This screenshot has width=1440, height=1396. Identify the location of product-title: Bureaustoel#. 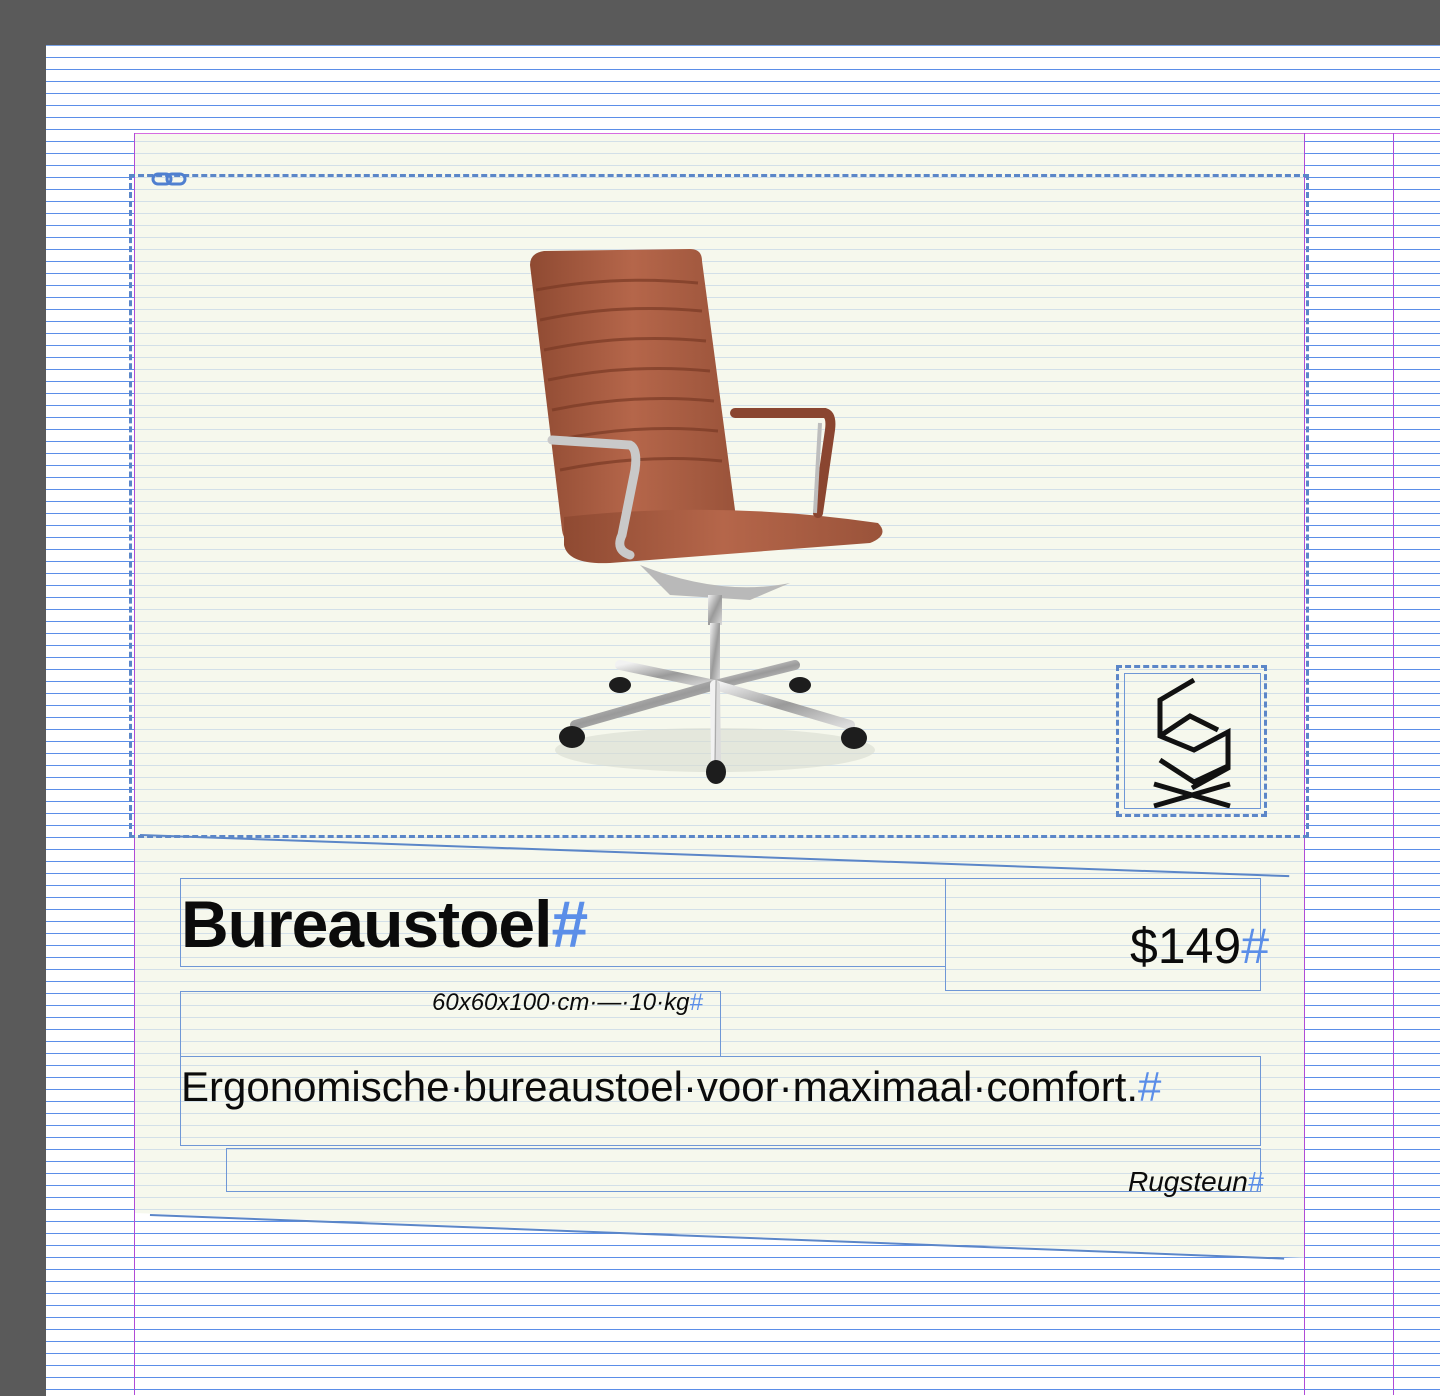
(384, 924).